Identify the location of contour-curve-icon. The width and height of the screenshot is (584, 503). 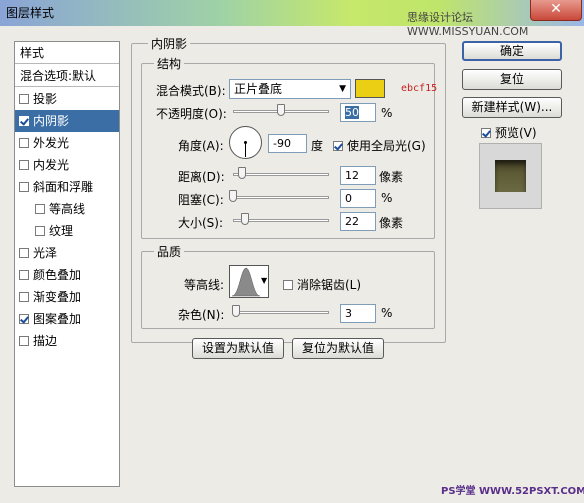
(246, 282).